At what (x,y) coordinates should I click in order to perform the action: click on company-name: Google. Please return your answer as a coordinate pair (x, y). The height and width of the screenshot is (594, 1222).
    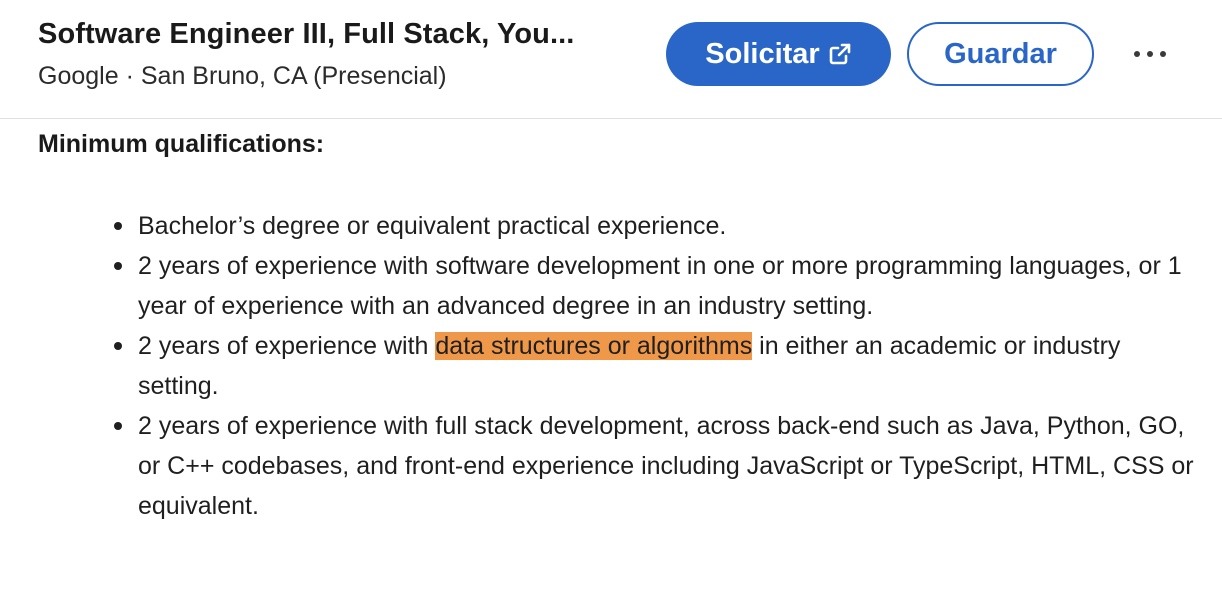
    Looking at the image, I should click on (78, 76).